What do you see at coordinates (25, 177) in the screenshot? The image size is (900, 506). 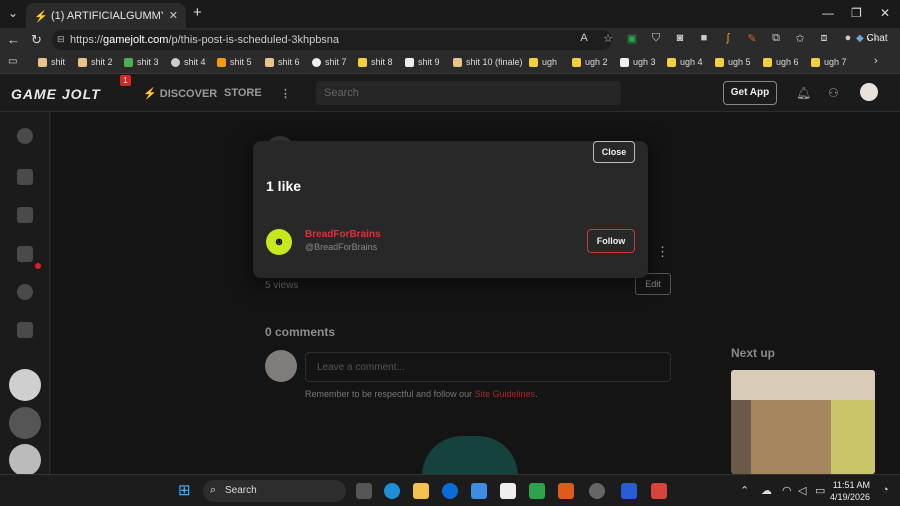 I see `sidebar-store-icon` at bounding box center [25, 177].